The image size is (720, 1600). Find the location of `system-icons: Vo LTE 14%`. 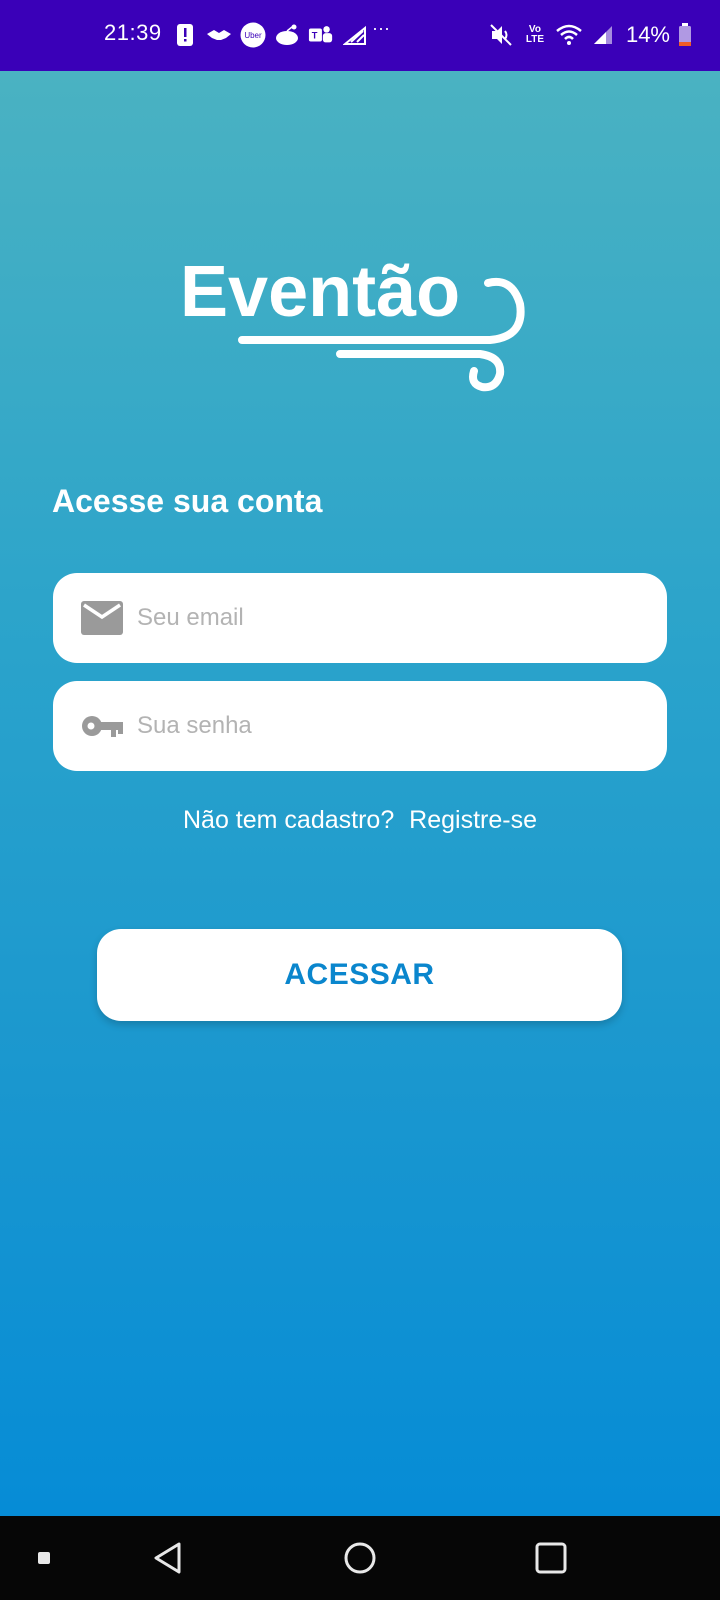

system-icons: Vo LTE 14% is located at coordinates (590, 35).